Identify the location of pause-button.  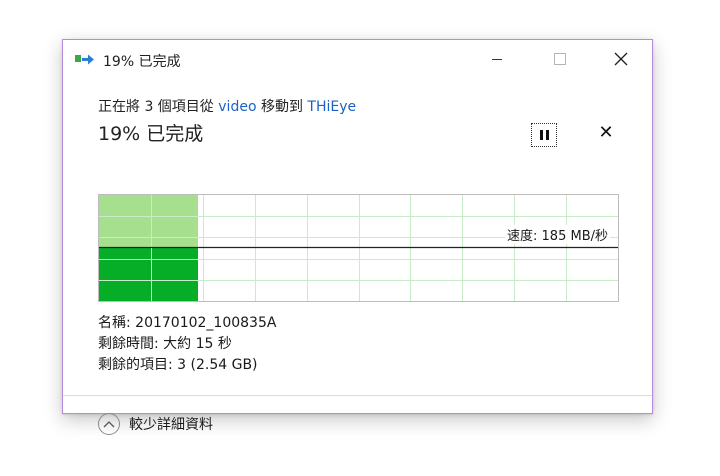
(544, 135).